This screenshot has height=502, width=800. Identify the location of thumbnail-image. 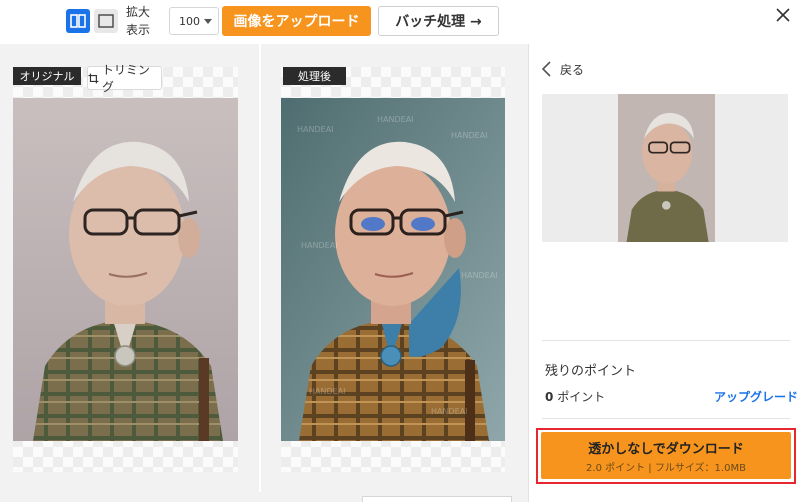
(666, 168).